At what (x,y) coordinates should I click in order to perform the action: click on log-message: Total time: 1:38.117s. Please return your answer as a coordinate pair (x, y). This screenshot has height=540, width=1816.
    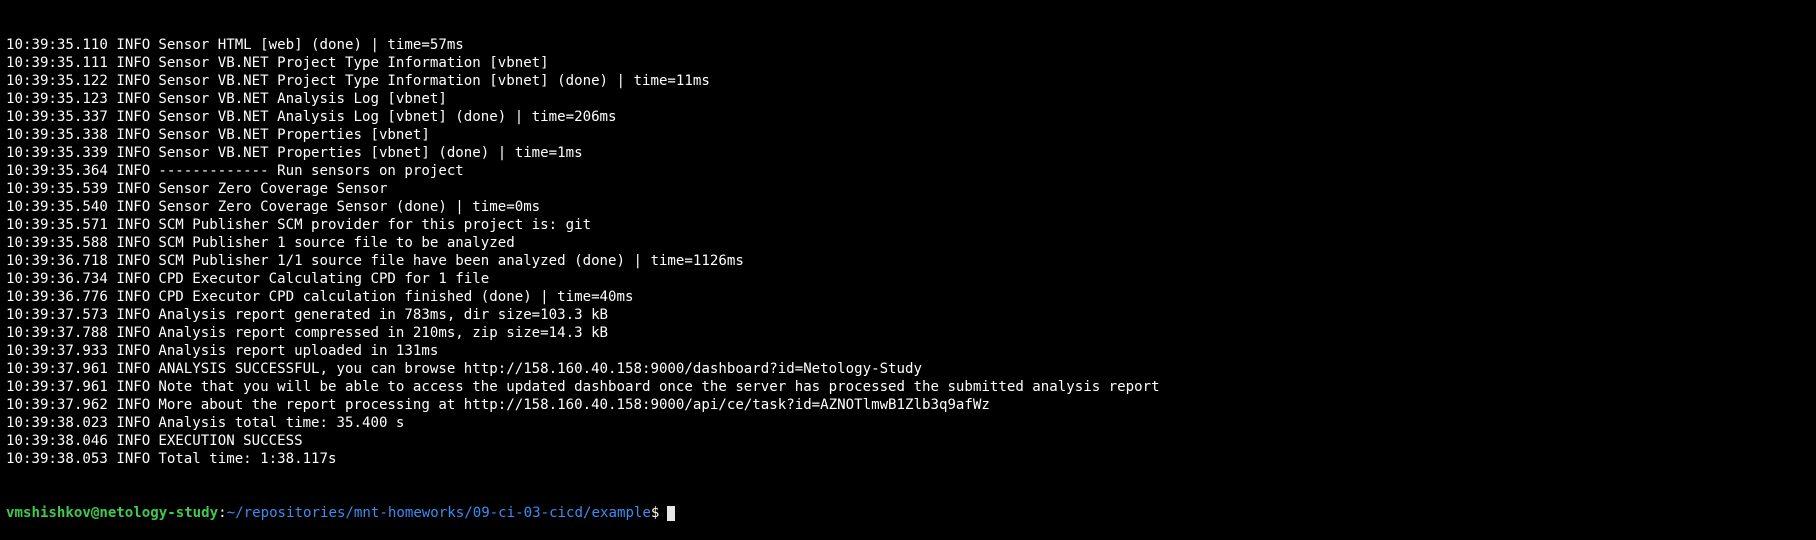
    Looking at the image, I should click on (247, 459).